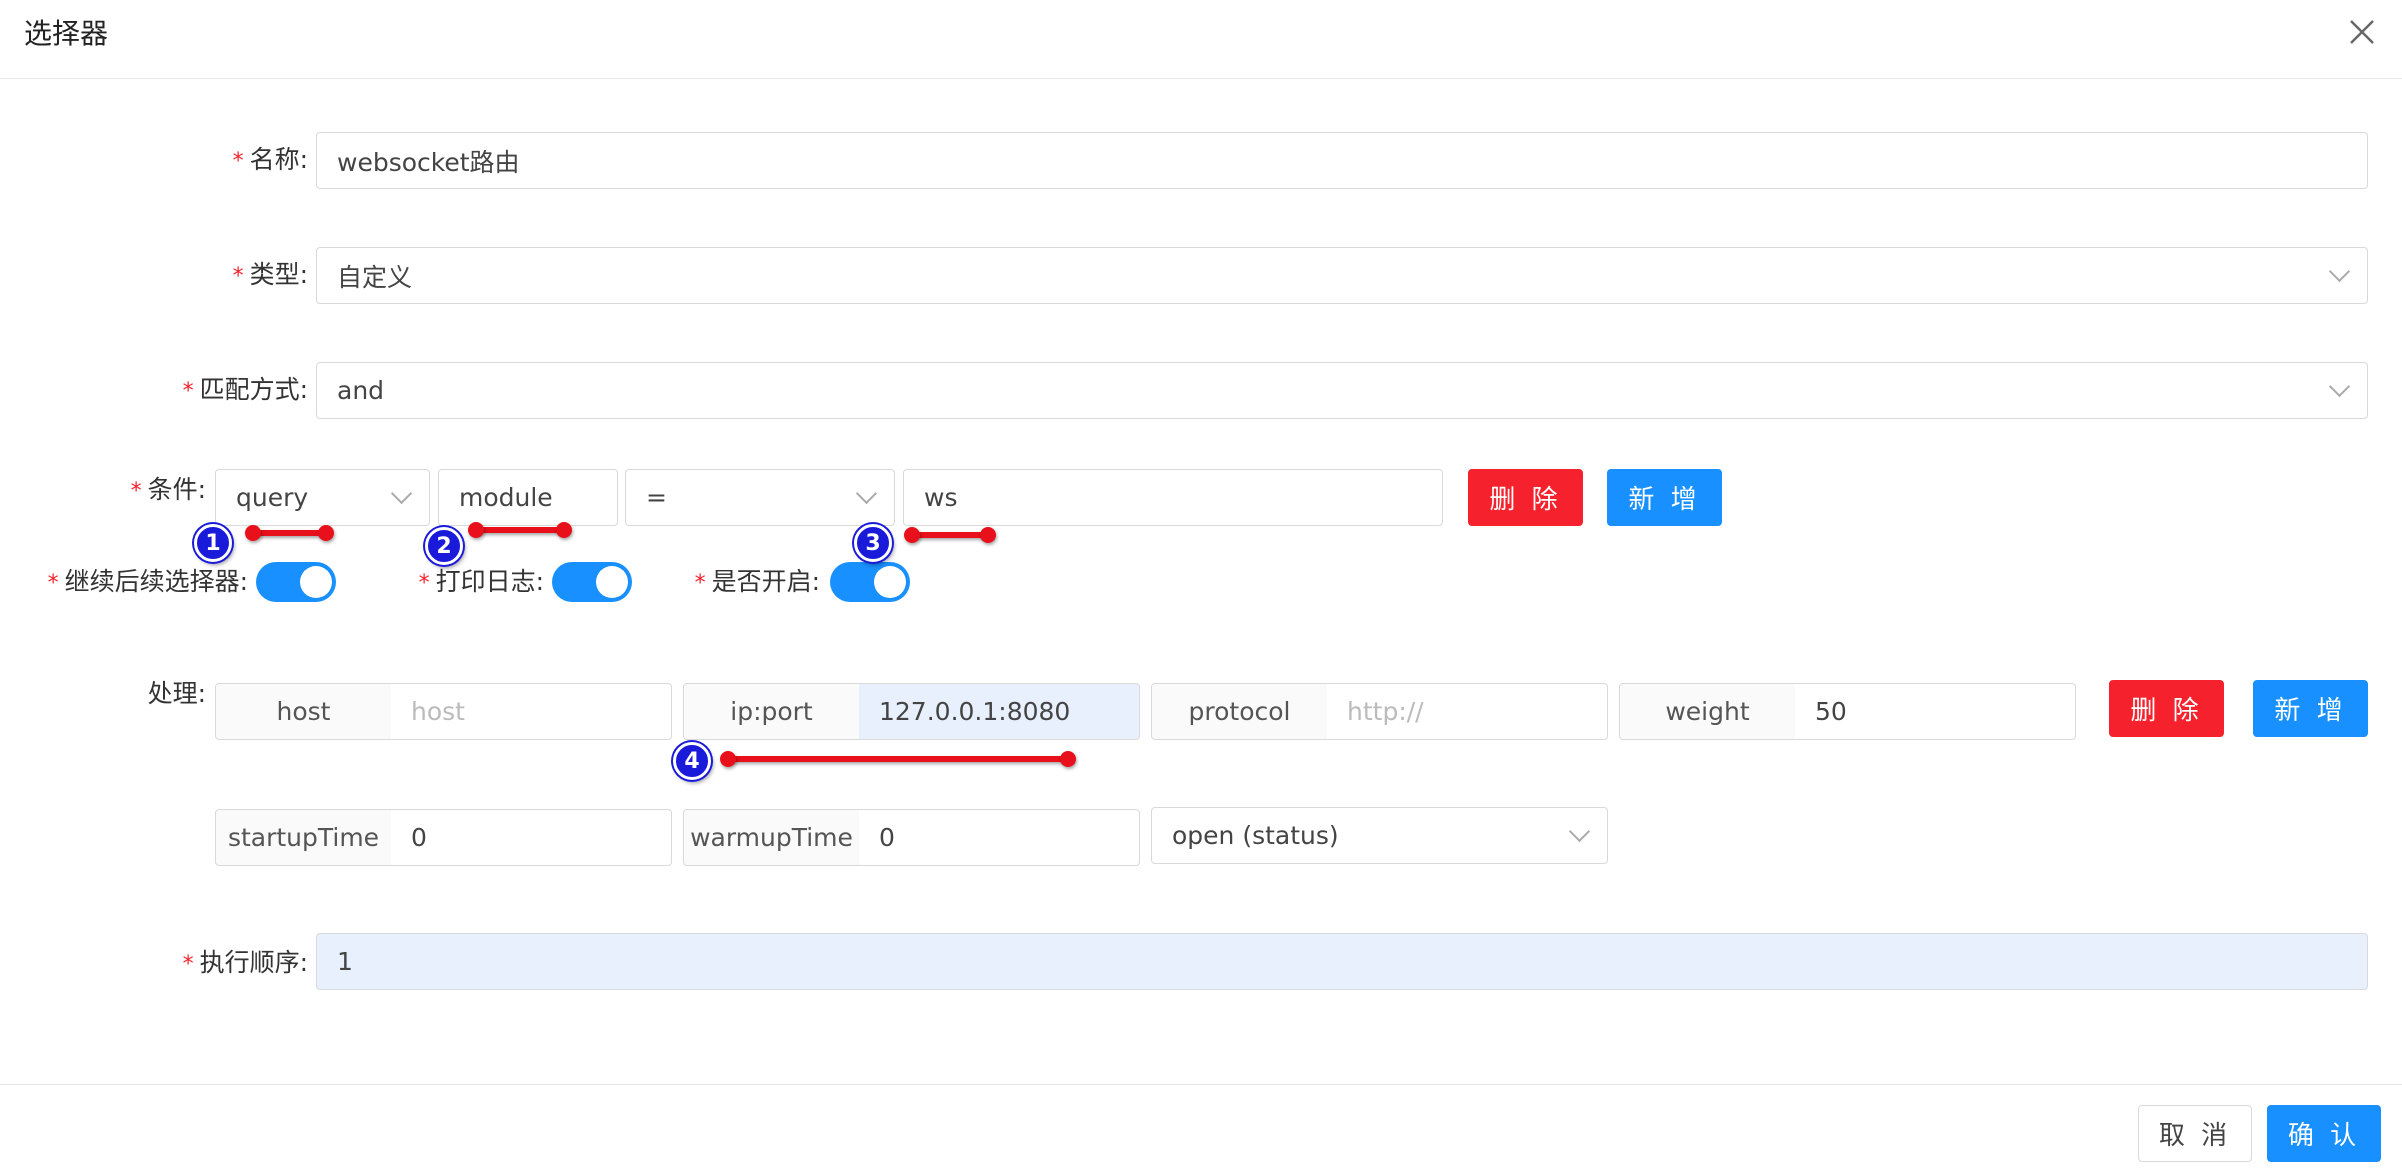  Describe the element at coordinates (481, 581) in the screenshot. I see `logged-label: * 打印日志:` at that location.